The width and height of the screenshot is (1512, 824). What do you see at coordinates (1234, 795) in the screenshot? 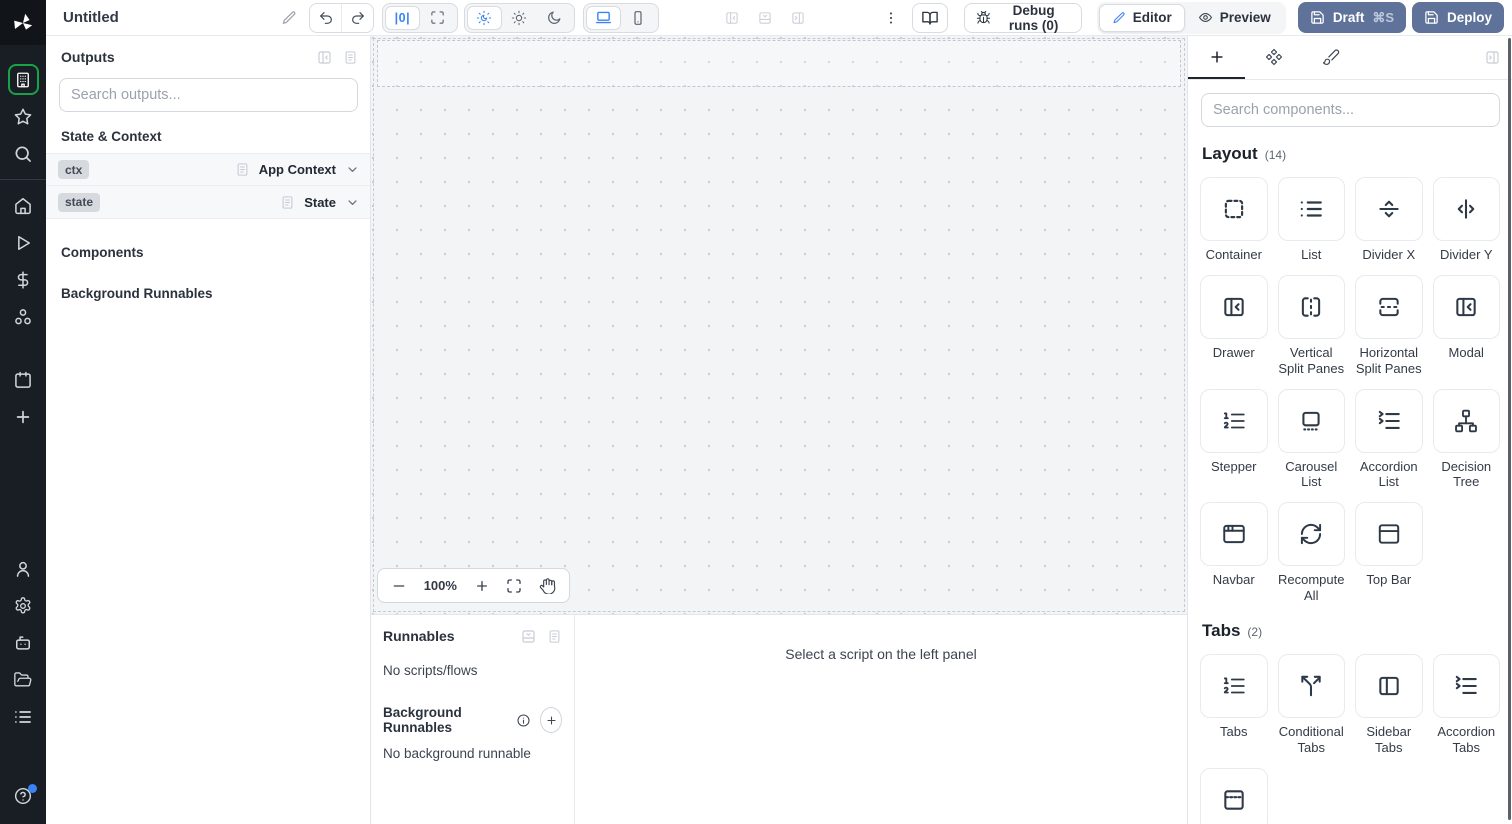
I see `component-card-invisible-tabs-icon` at bounding box center [1234, 795].